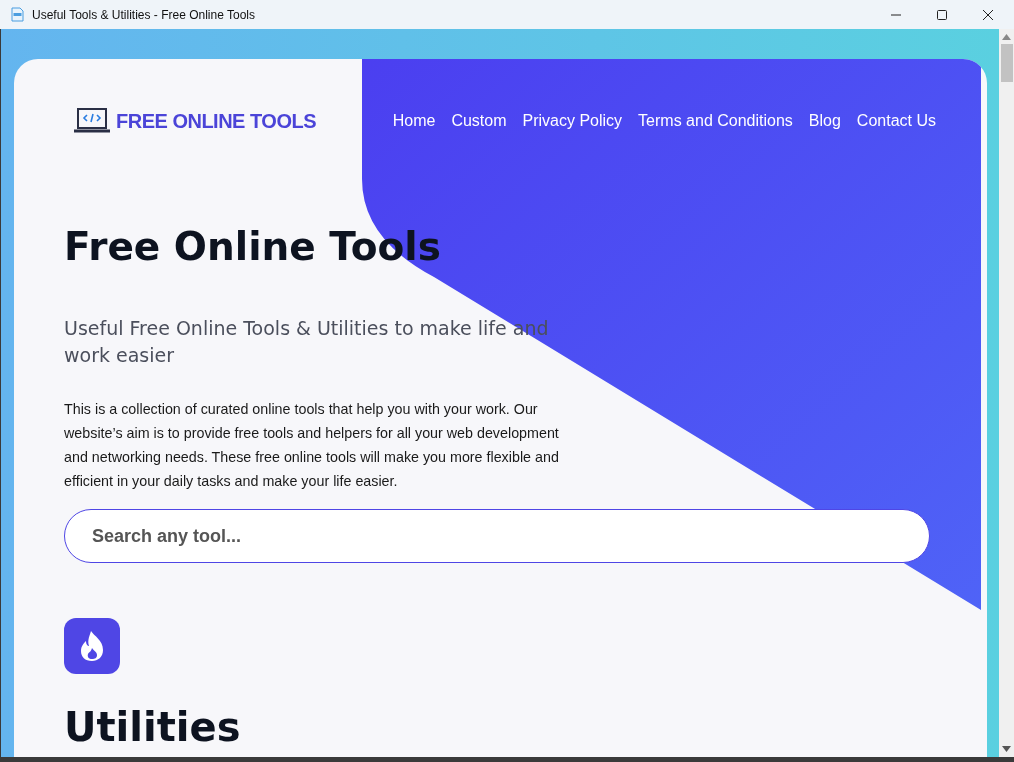  I want to click on scroll-down-icon, so click(1006, 749).